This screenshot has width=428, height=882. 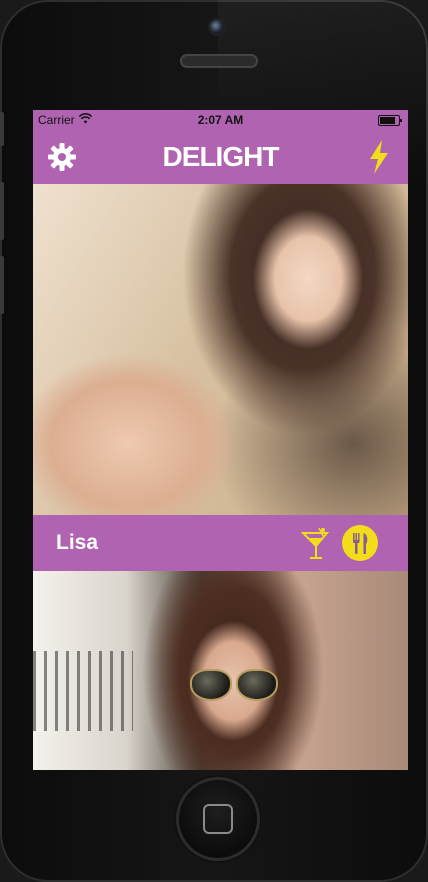 I want to click on profile-name-bar: Lisa, so click(x=220, y=543).